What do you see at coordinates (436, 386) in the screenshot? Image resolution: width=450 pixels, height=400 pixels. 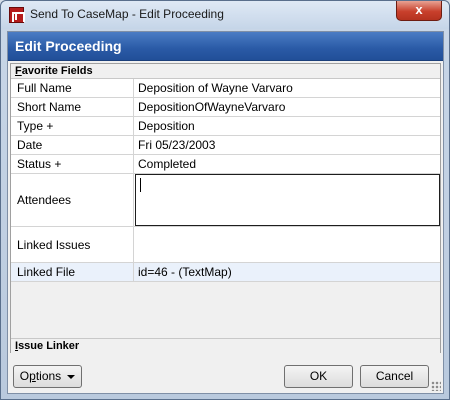 I see `resize-grip-icon` at bounding box center [436, 386].